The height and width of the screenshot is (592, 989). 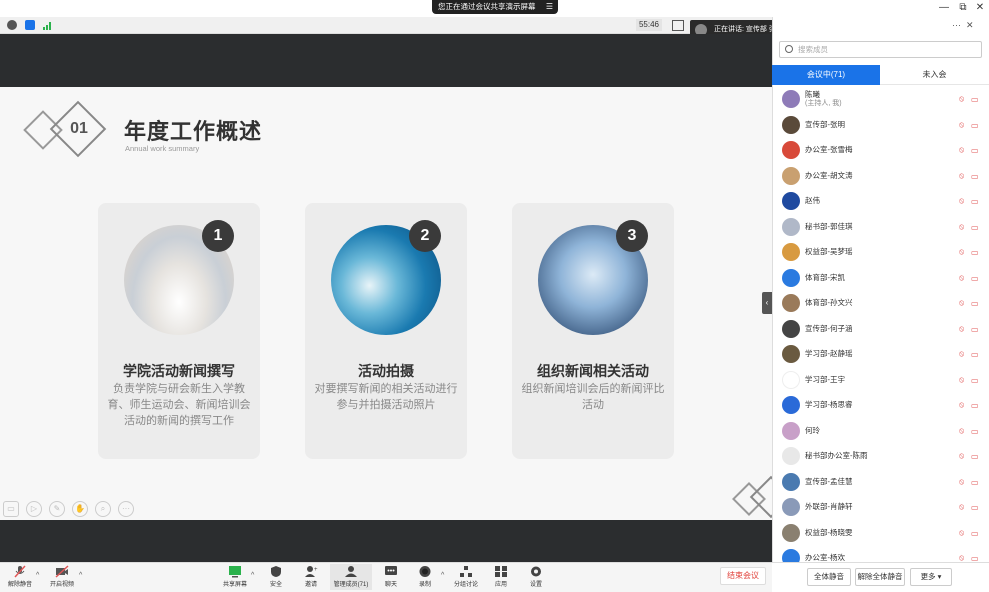 I want to click on share-options-caret: ^, so click(x=252, y=575).